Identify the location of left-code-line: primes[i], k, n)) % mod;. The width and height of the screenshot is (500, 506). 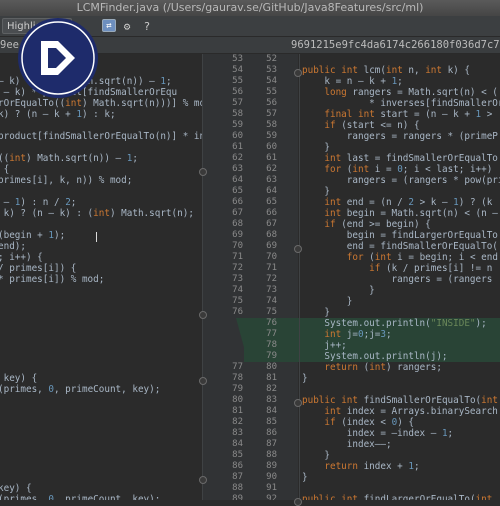
(66, 180).